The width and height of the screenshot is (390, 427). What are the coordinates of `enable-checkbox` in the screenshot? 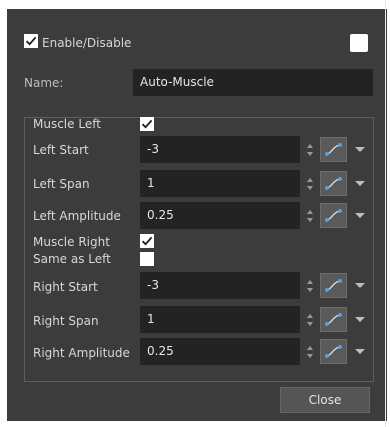 It's located at (31, 41).